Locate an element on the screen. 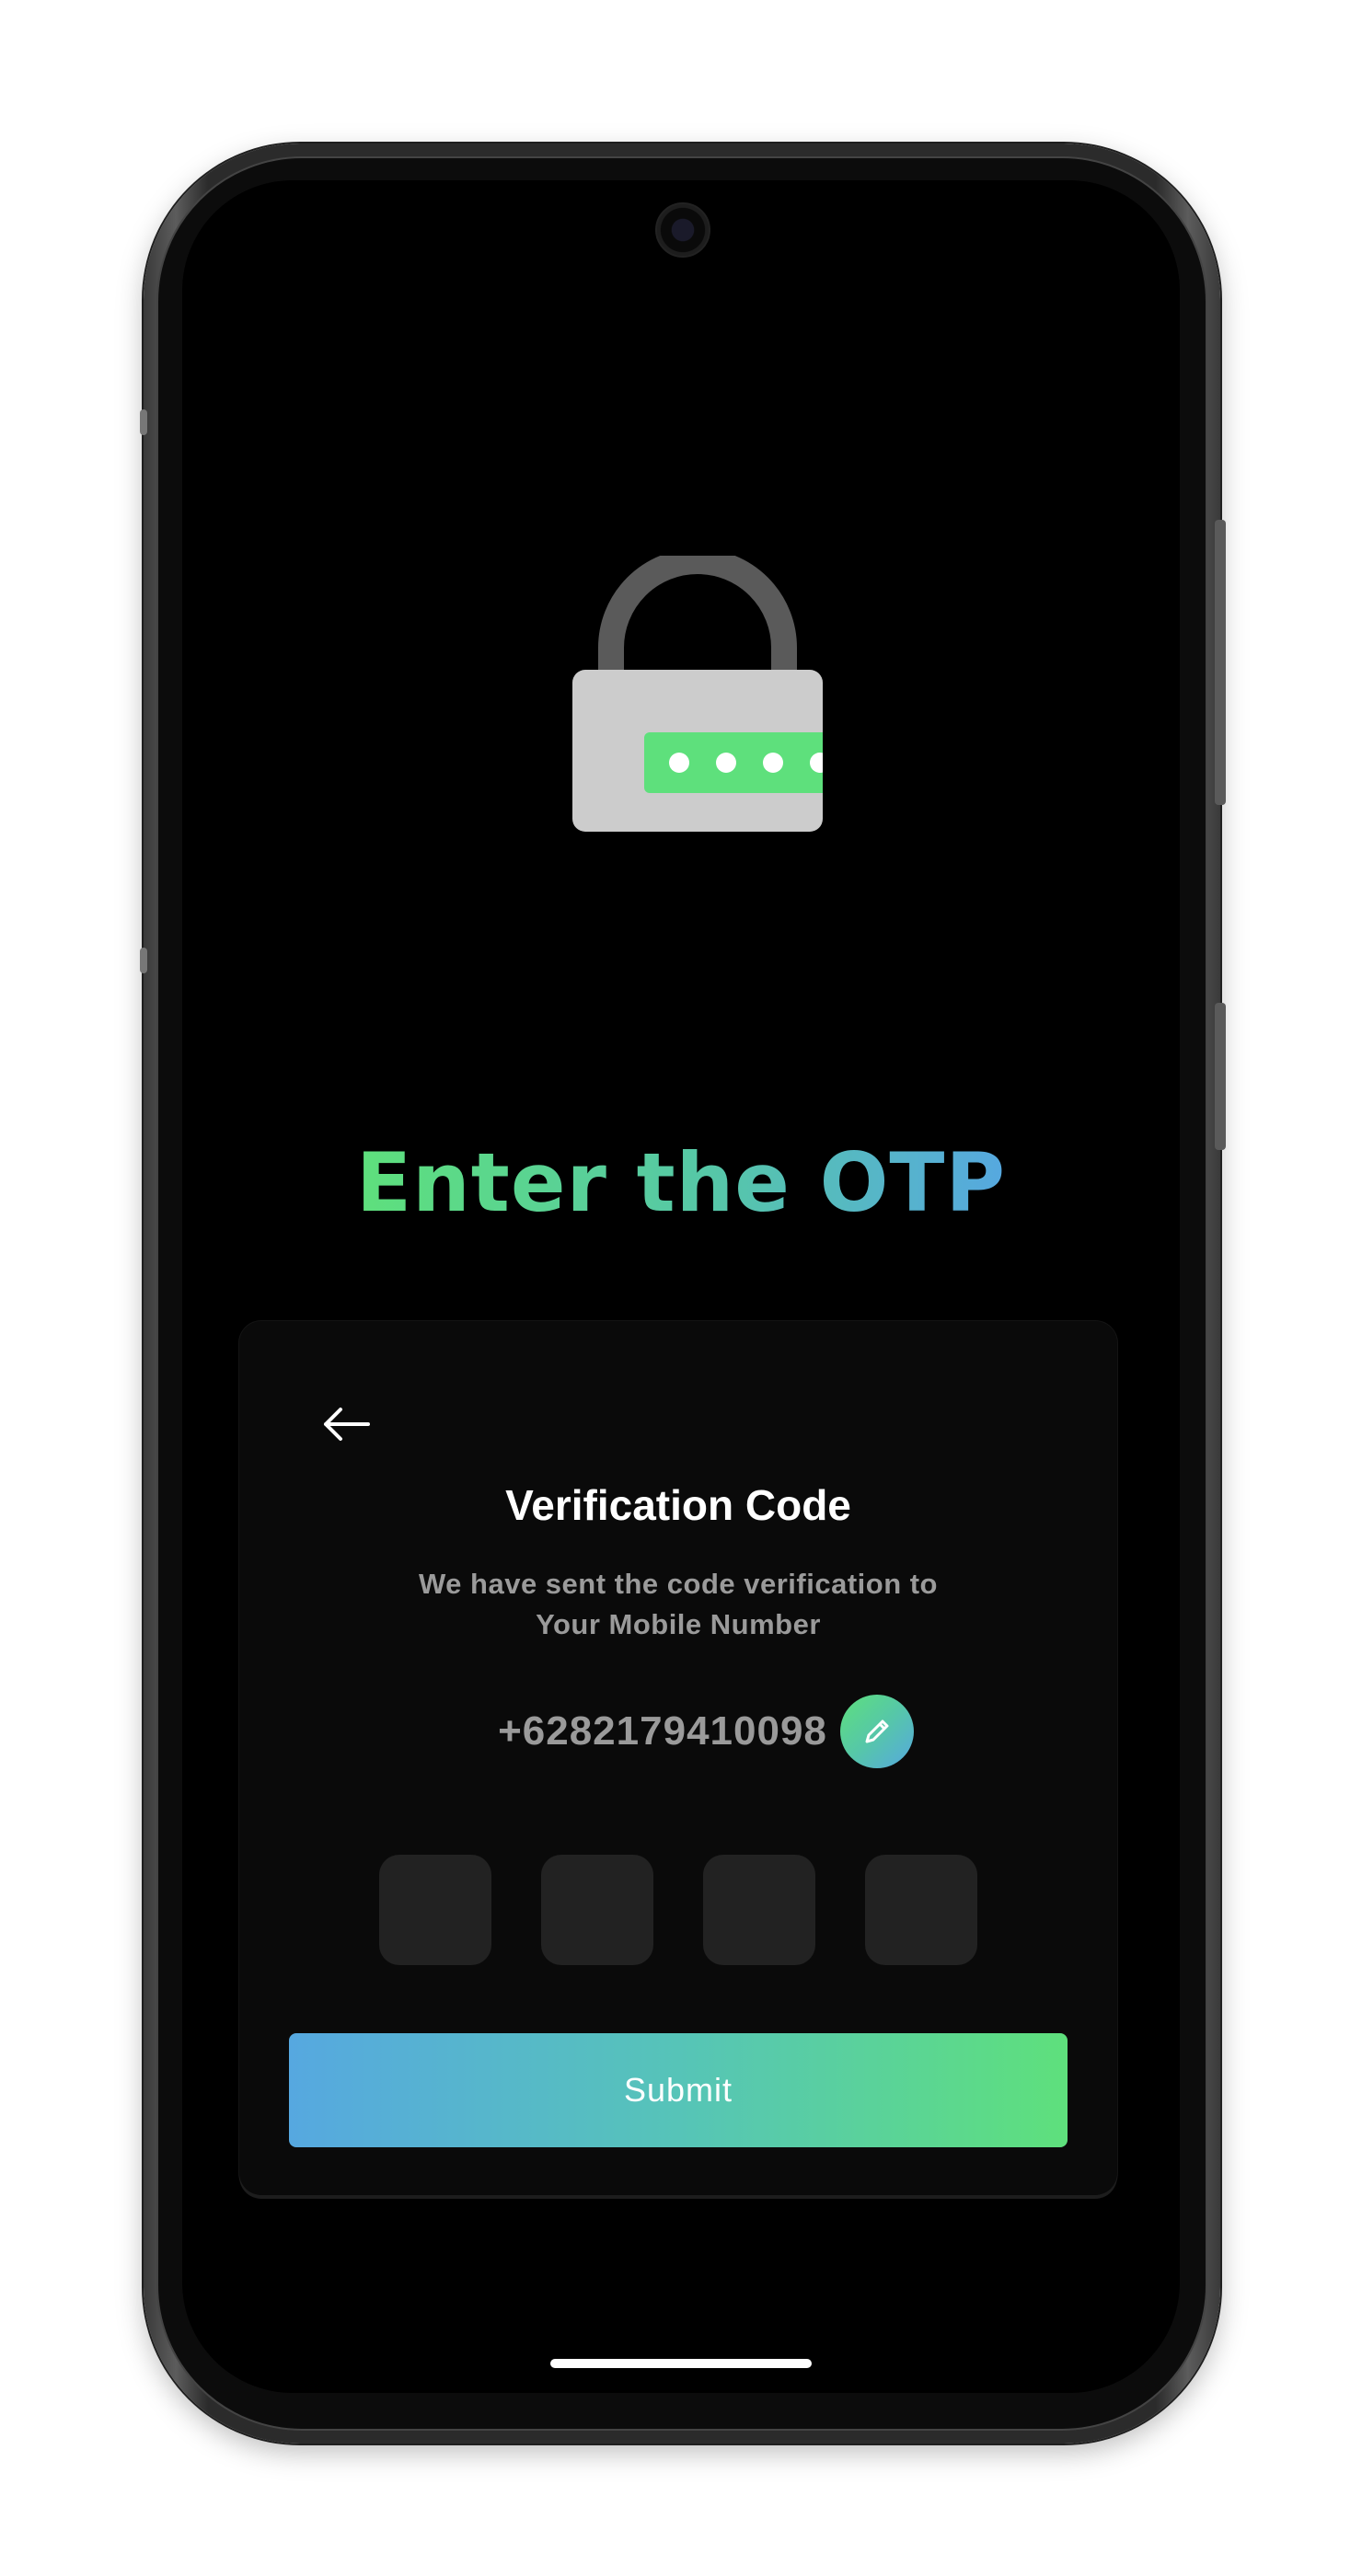  edit-phone-button is located at coordinates (877, 1731).